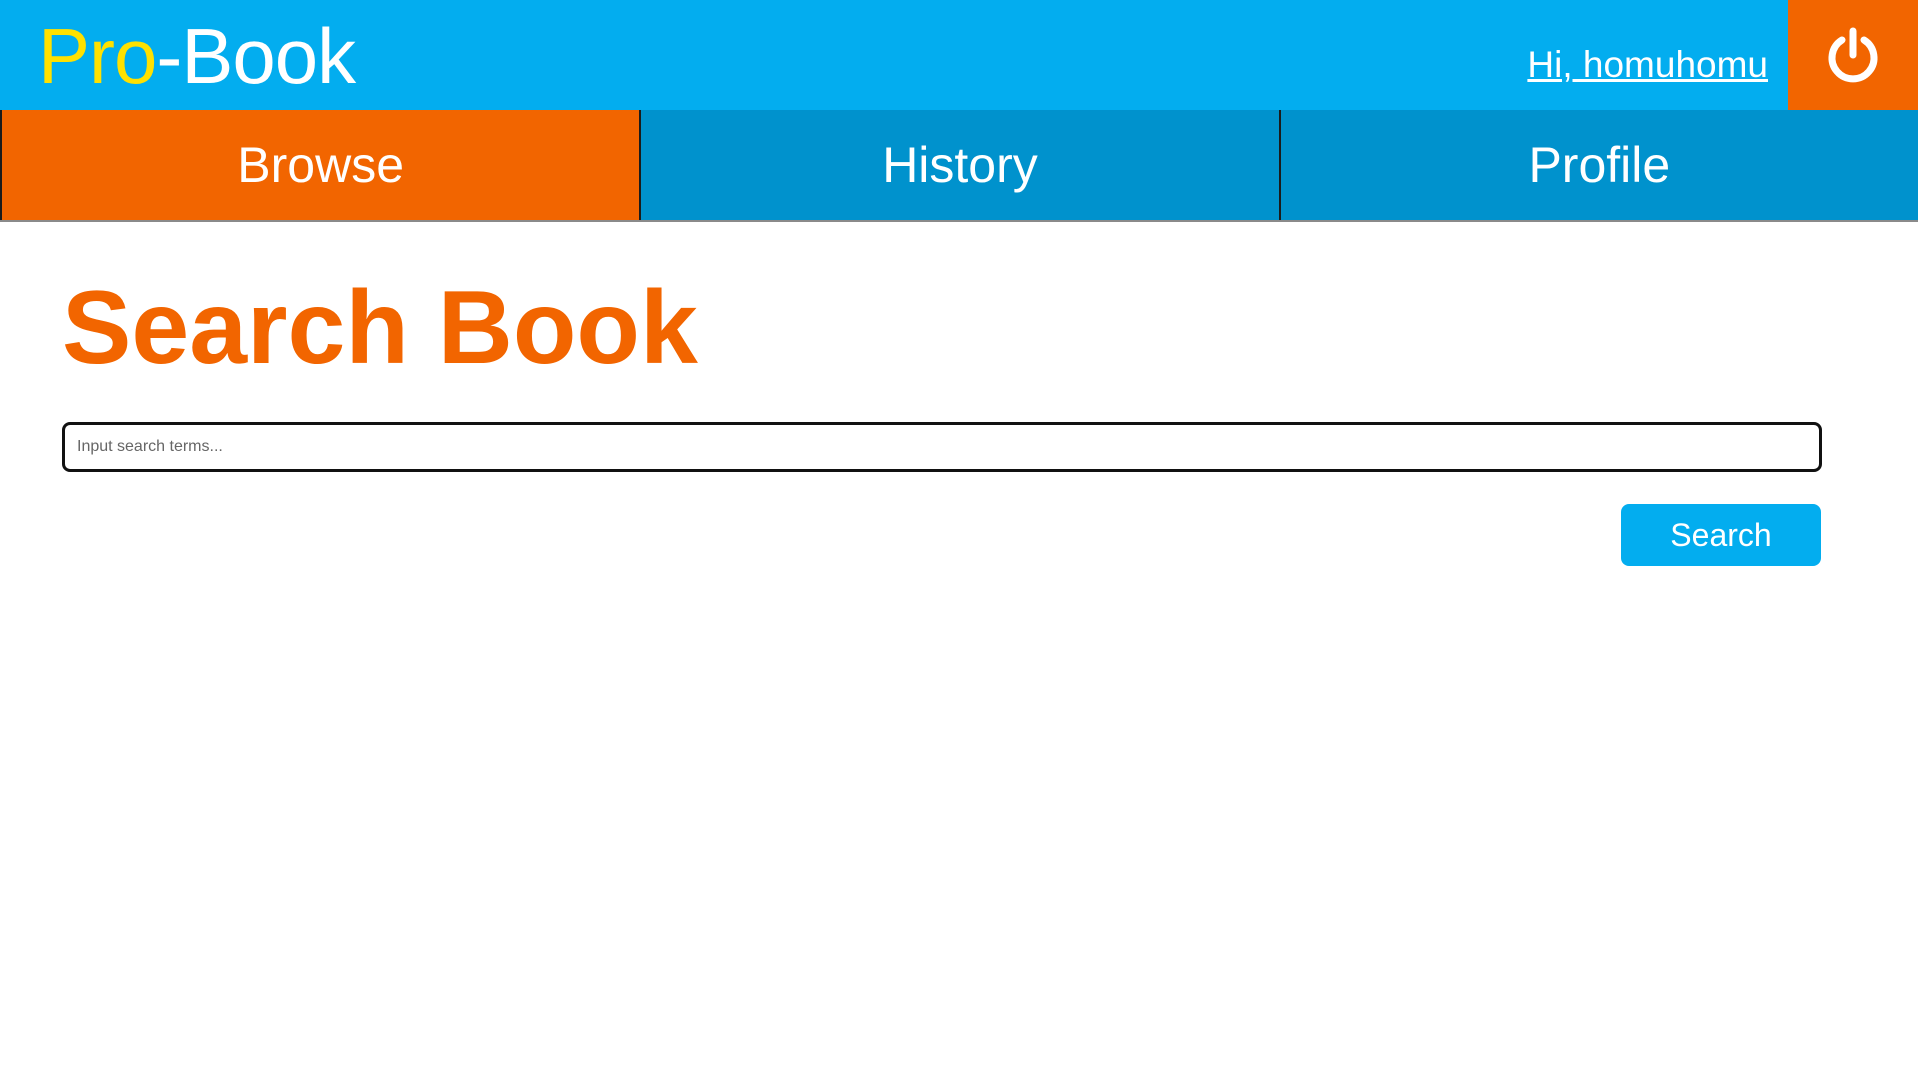 Image resolution: width=1918 pixels, height=1080 pixels. What do you see at coordinates (1647, 65) in the screenshot?
I see `user-greeting-link: Hi, homuhomu` at bounding box center [1647, 65].